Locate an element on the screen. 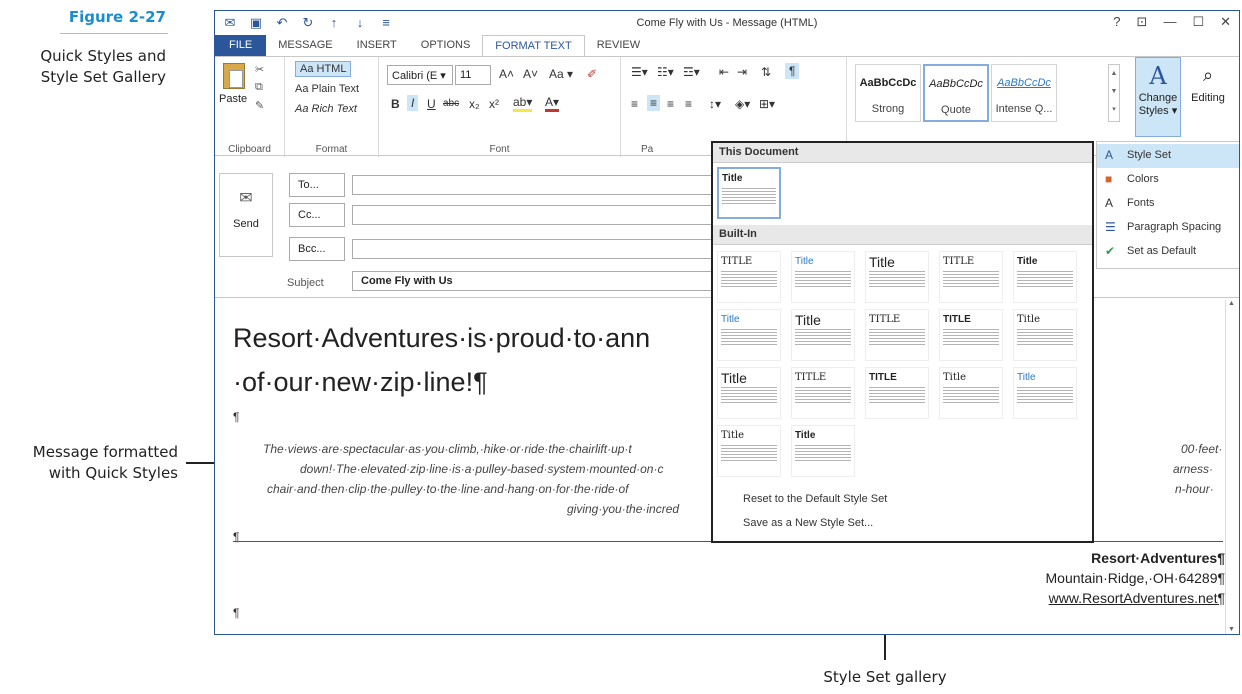 This screenshot has width=1242, height=694. format-painter-icon: ✎ is located at coordinates (259, 105).